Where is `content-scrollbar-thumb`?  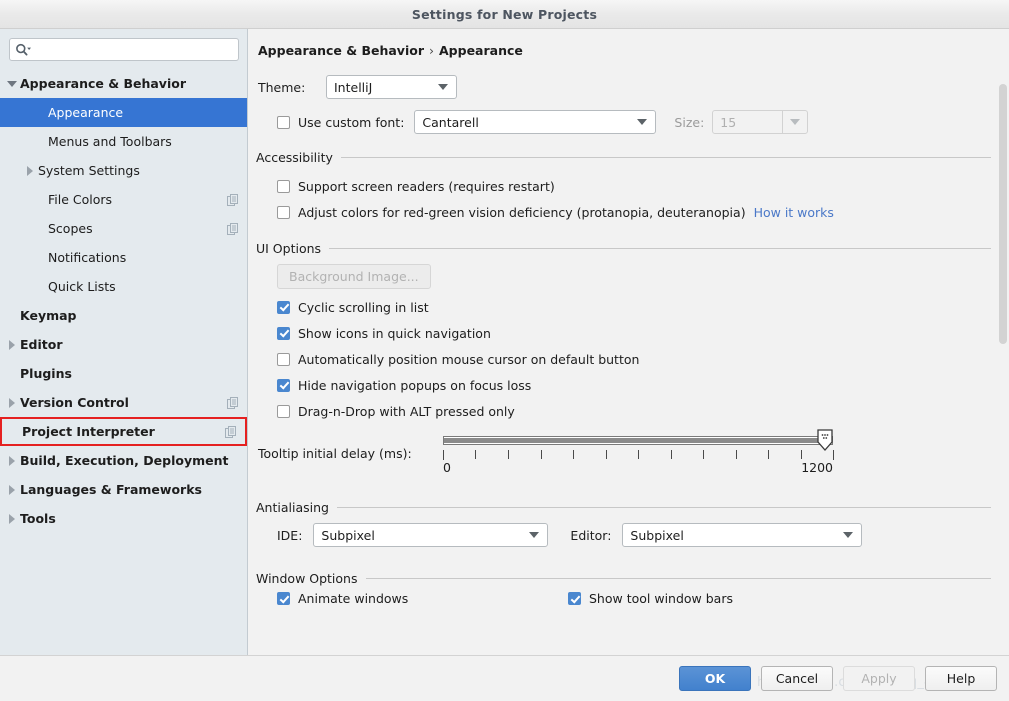 content-scrollbar-thumb is located at coordinates (1003, 214).